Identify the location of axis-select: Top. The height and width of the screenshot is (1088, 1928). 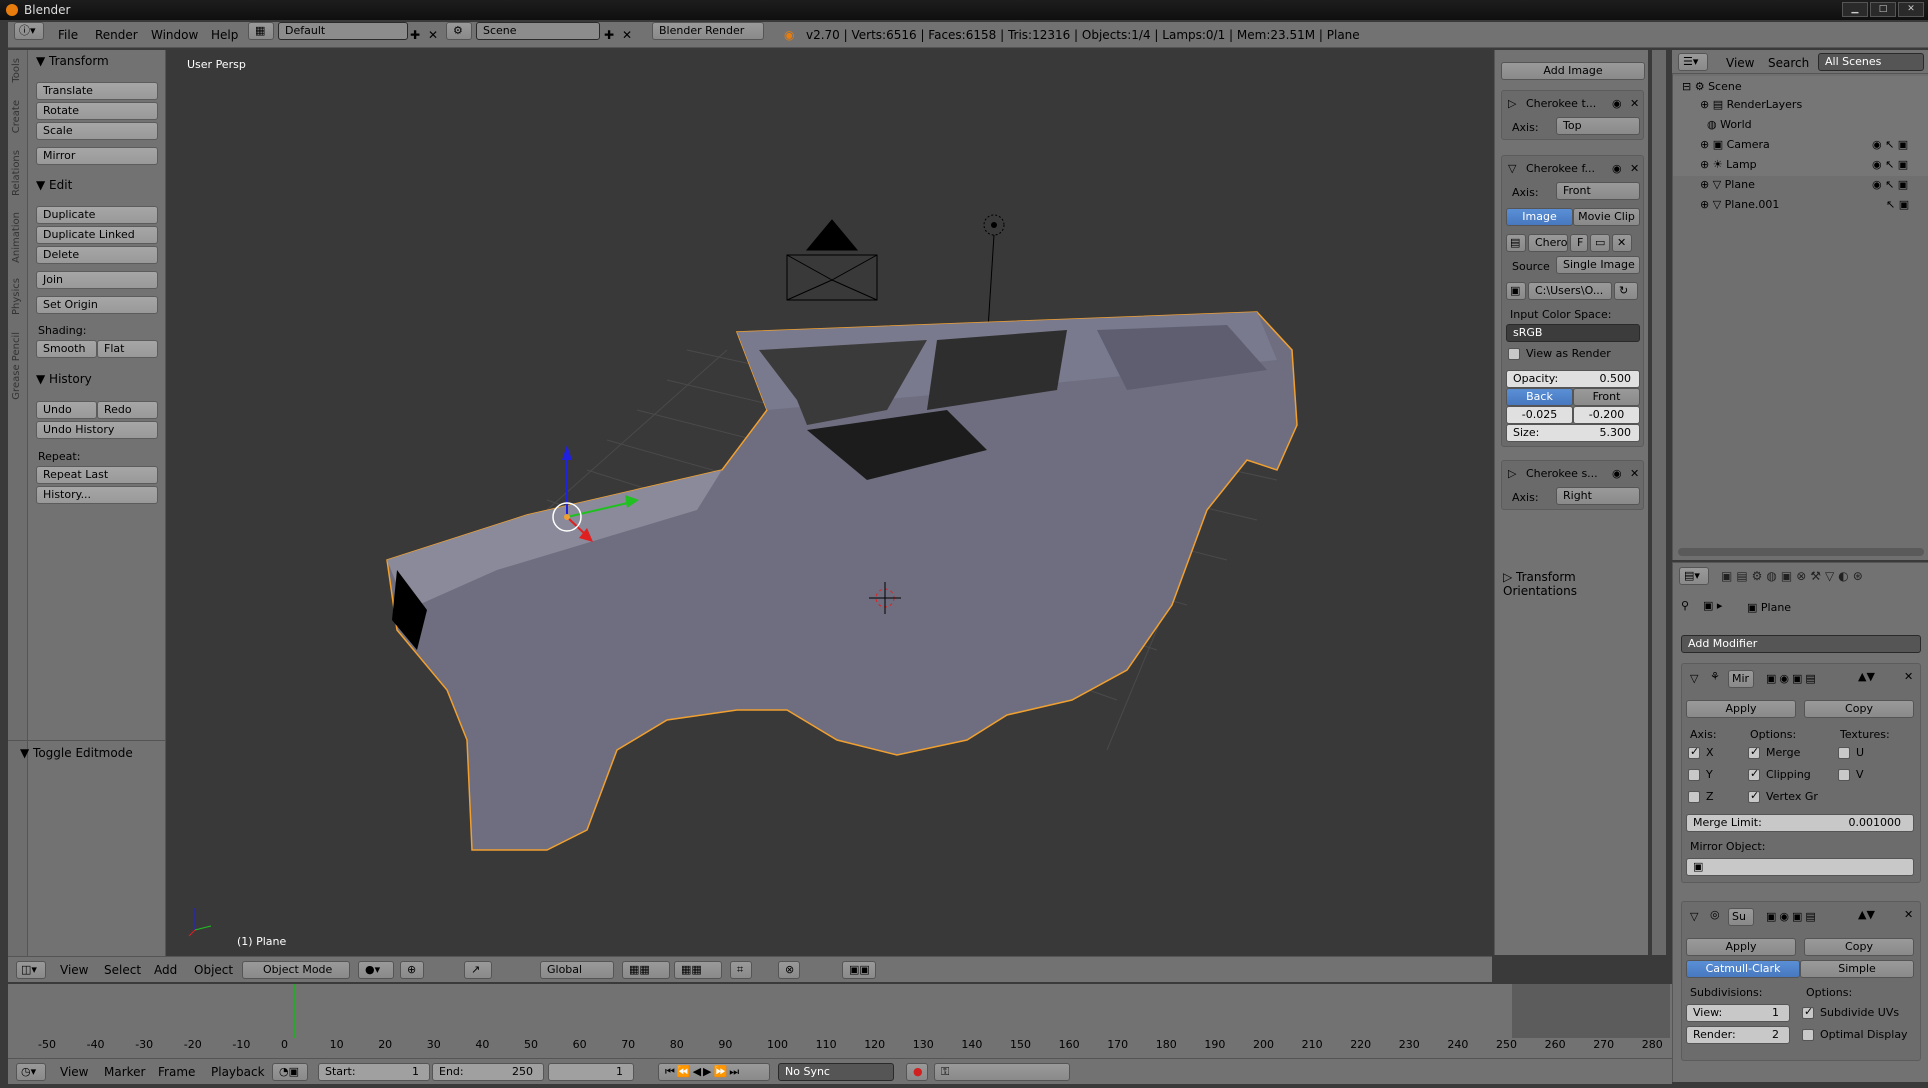
(1598, 126).